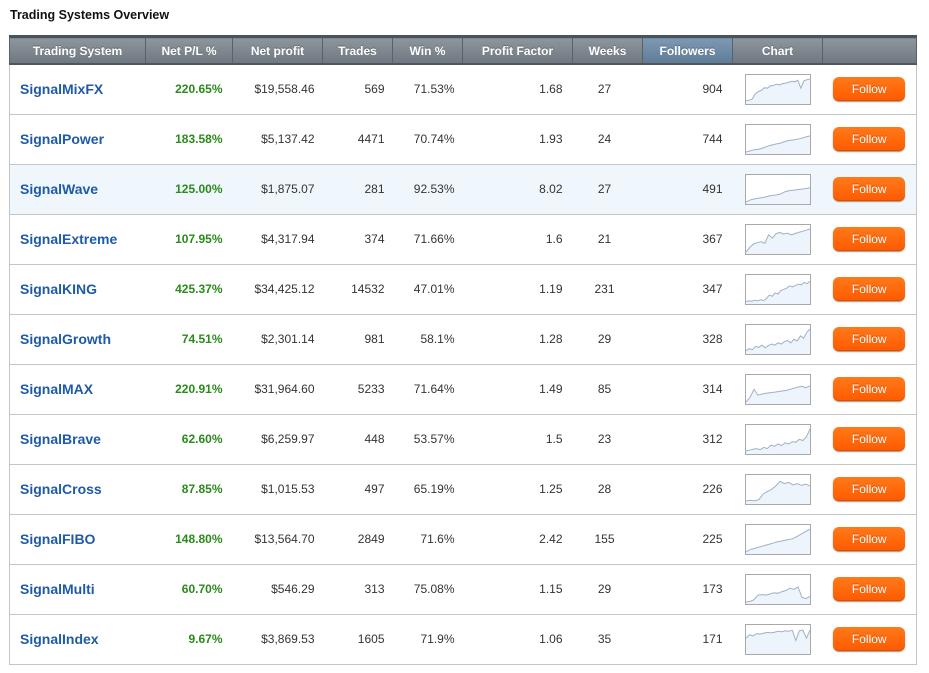 This screenshot has width=929, height=673. Describe the element at coordinates (61, 489) in the screenshot. I see `trading-system-link: SignalCross` at that location.